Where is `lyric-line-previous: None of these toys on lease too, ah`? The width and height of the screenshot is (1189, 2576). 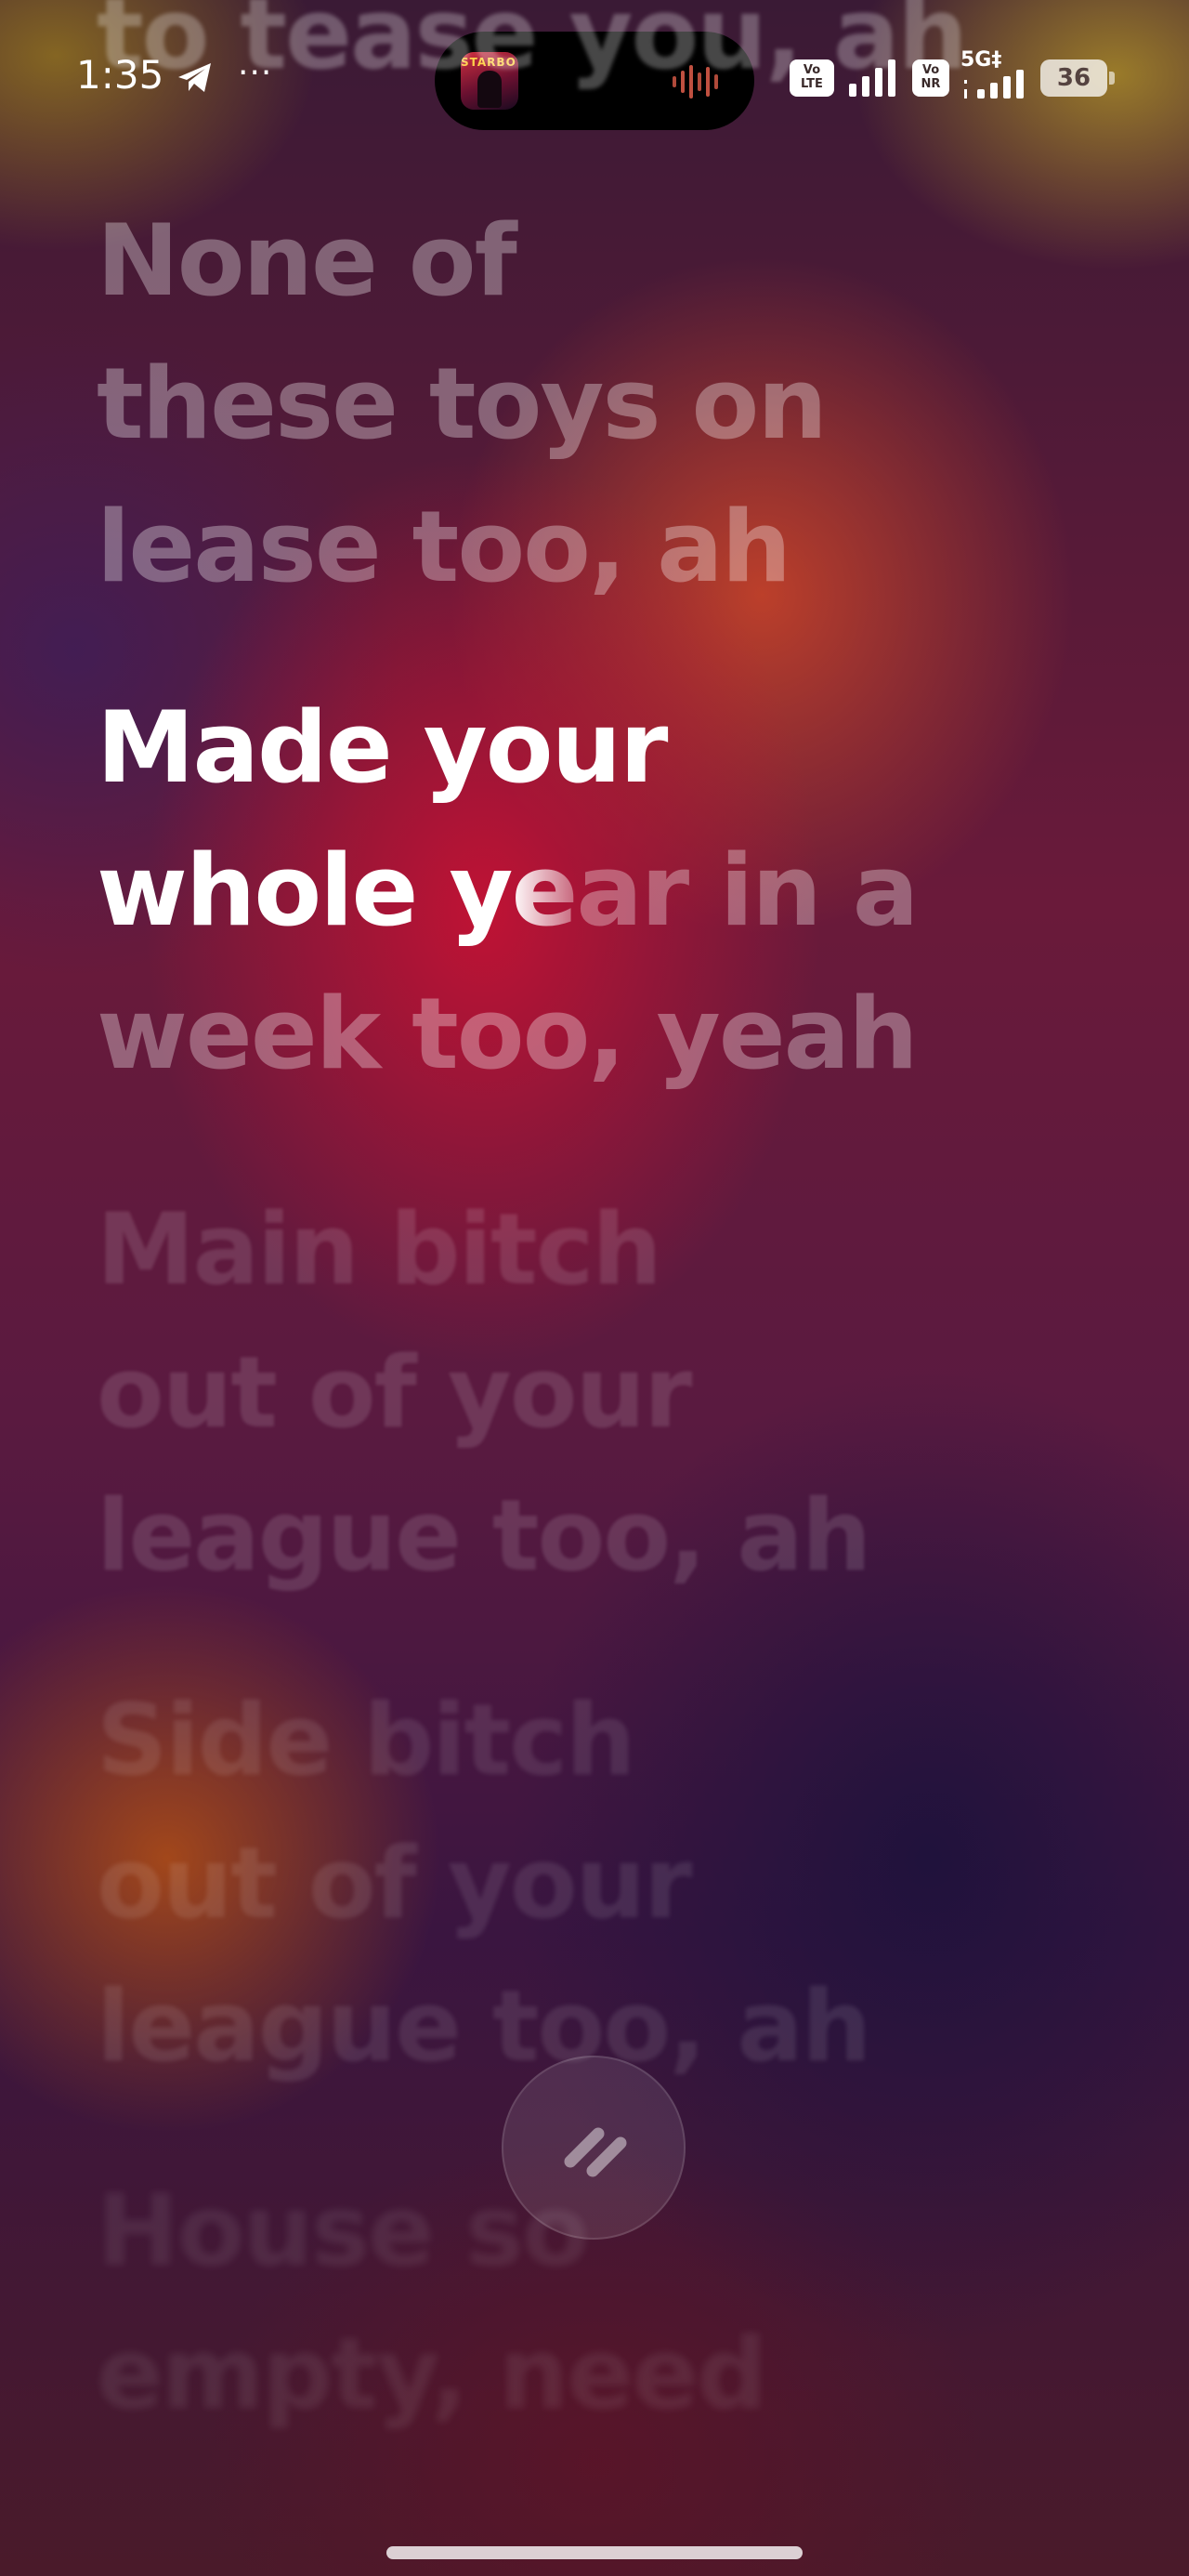
lyric-line-previous: None of these toys on lease too, ah is located at coordinates (463, 404).